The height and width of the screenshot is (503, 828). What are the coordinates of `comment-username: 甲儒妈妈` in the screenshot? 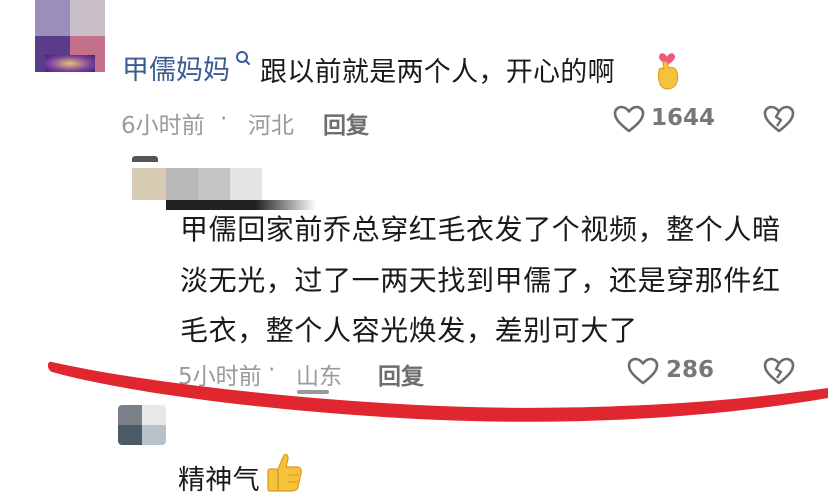 It's located at (176, 67).